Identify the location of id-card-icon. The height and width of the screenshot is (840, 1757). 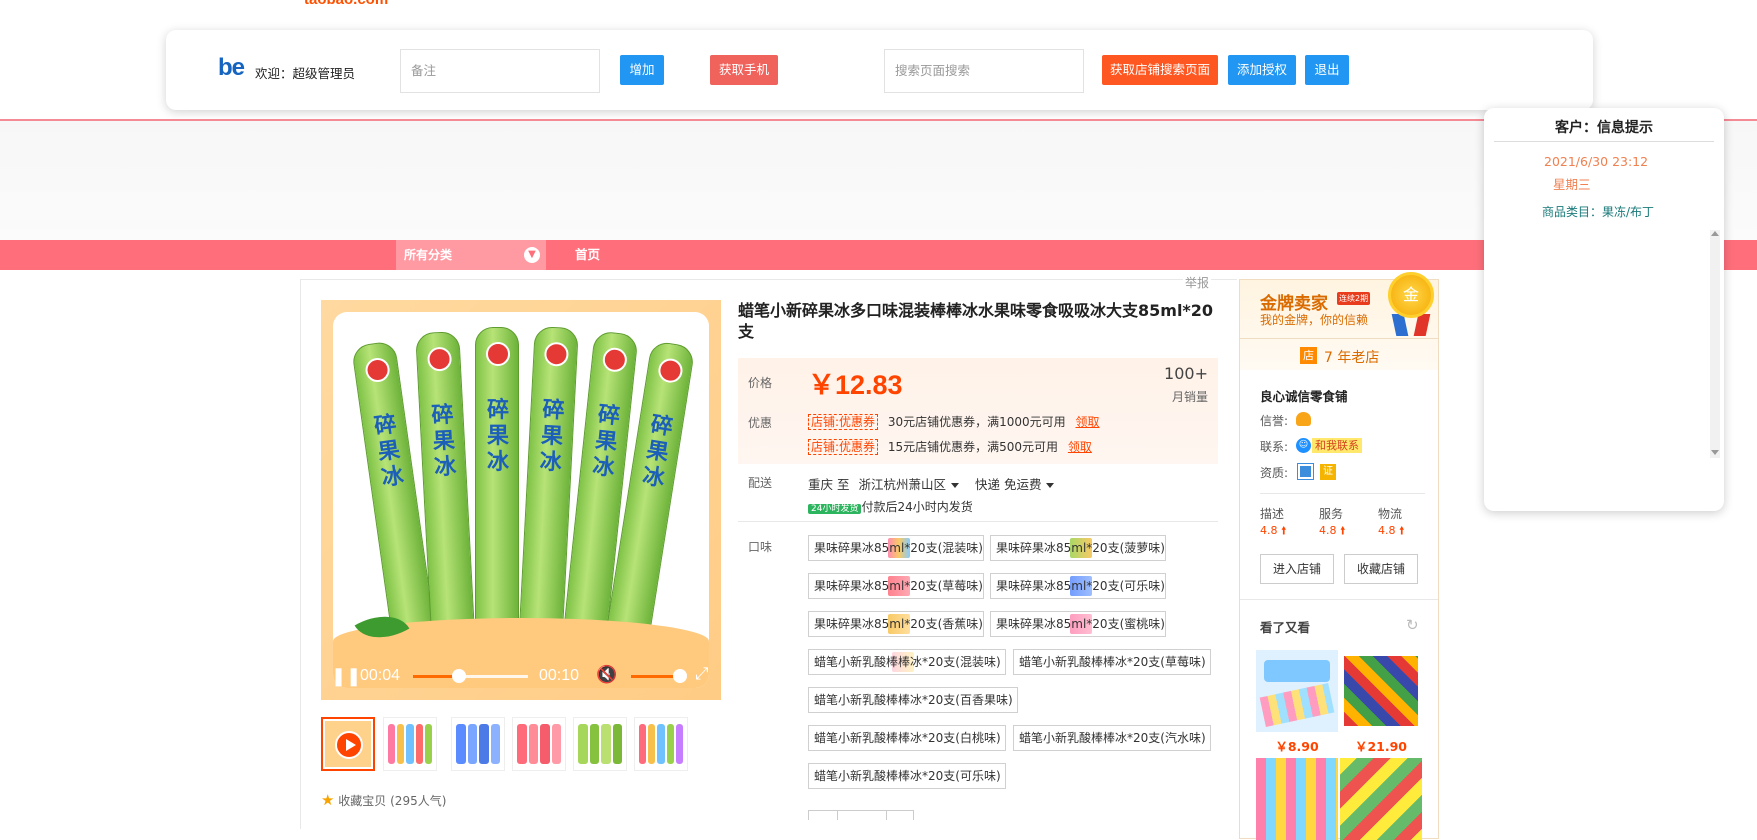
(1305, 471).